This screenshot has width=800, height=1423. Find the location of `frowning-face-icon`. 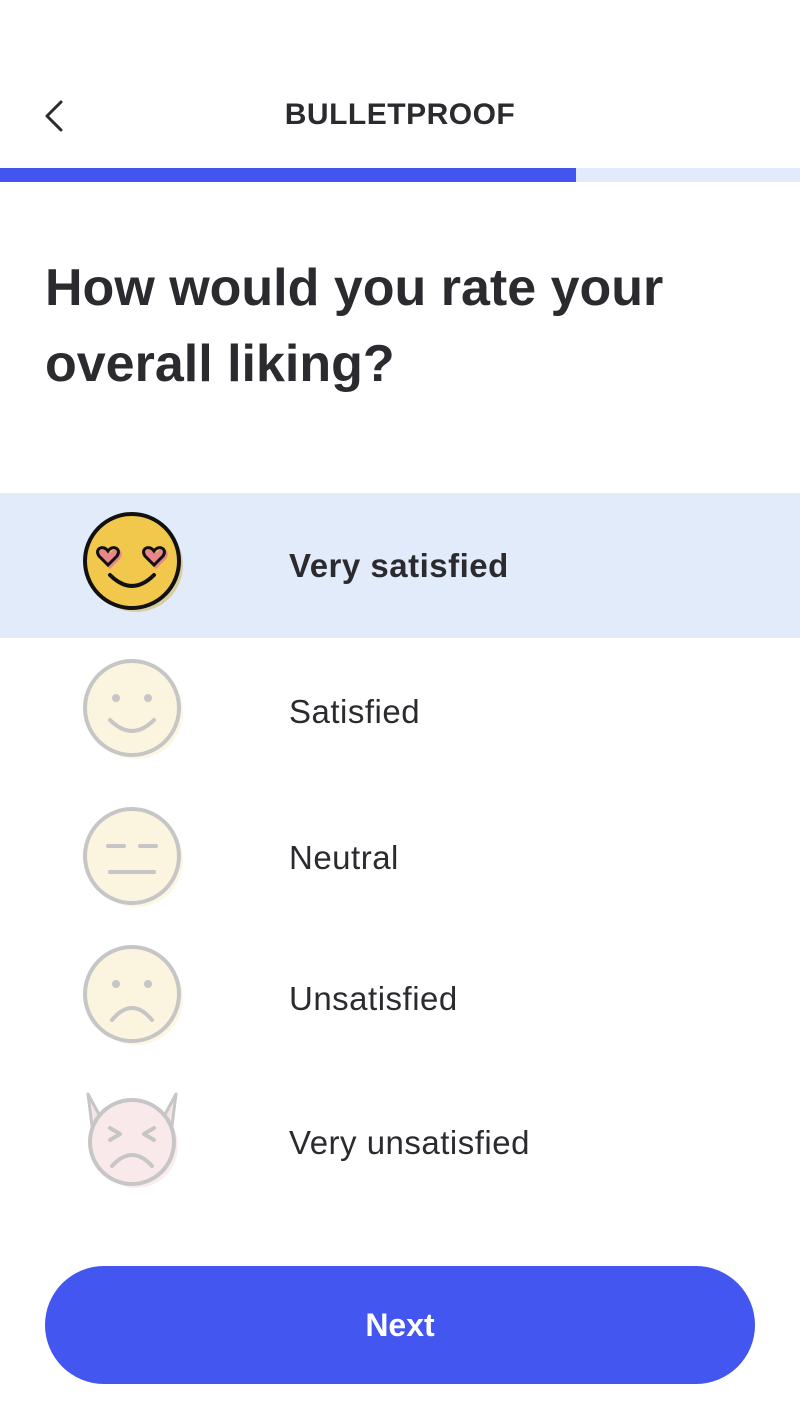

frowning-face-icon is located at coordinates (133, 995).